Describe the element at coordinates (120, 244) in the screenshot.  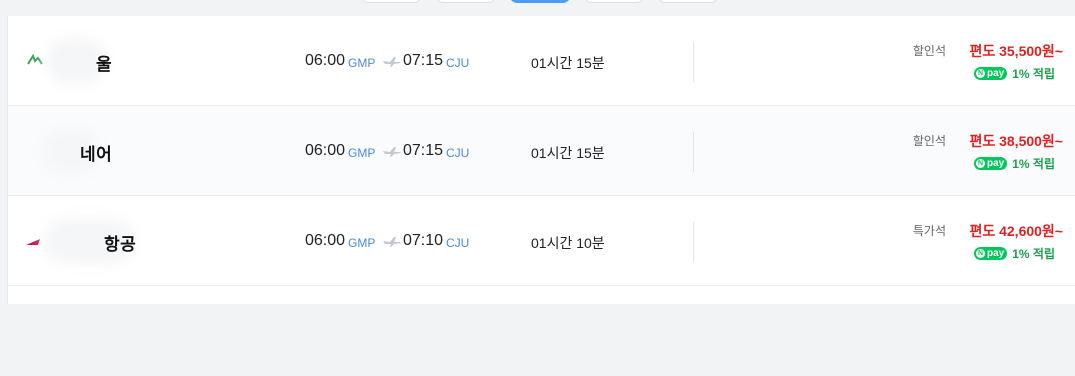
I see `airline-name: 항공` at that location.